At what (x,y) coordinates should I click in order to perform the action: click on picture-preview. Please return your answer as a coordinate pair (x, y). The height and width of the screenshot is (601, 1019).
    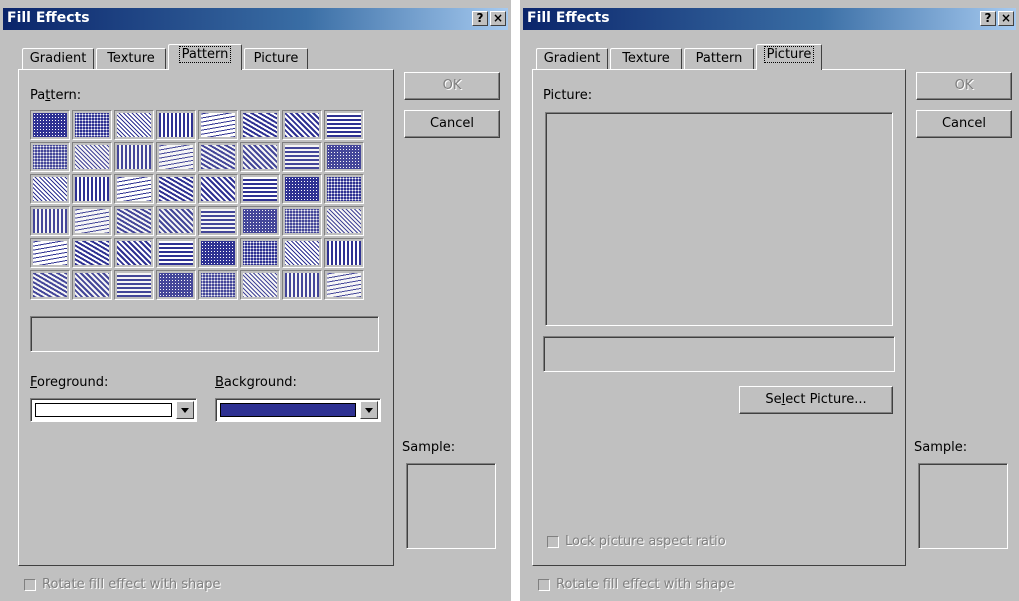
    Looking at the image, I should click on (719, 219).